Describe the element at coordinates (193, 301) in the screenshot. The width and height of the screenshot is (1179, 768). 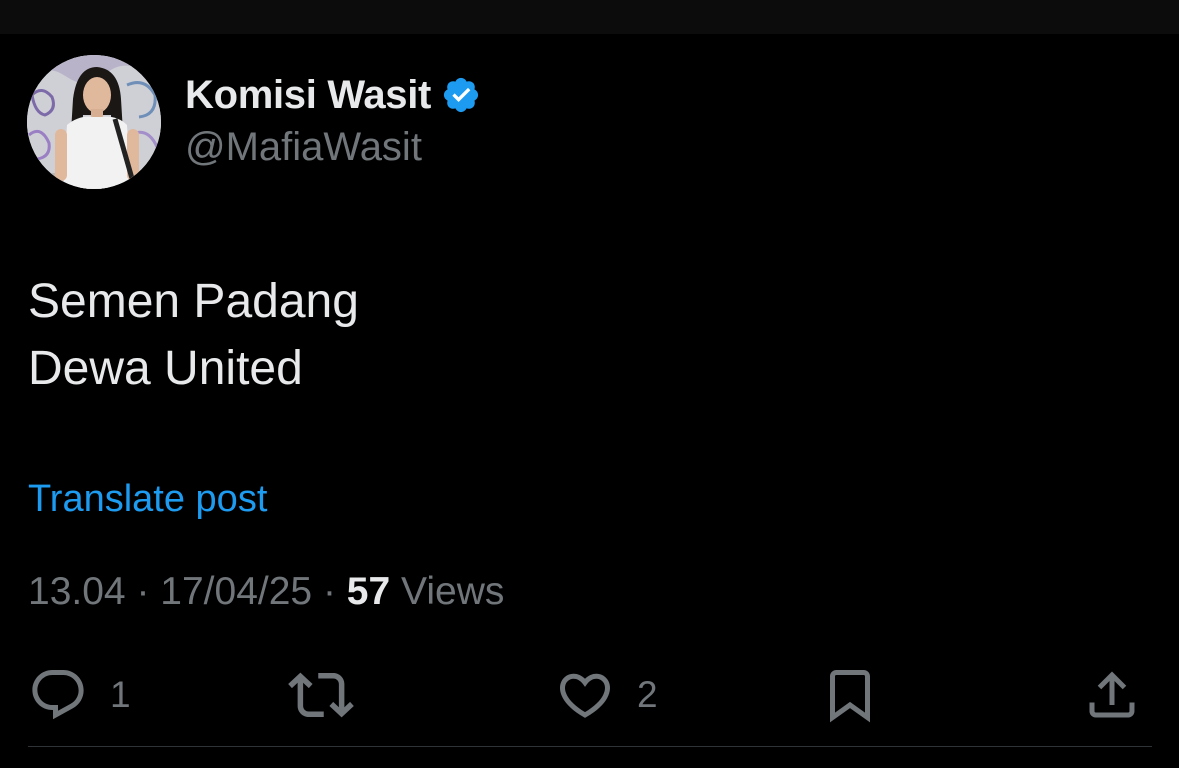
I see `post-text-line-1: Semen Padang` at that location.